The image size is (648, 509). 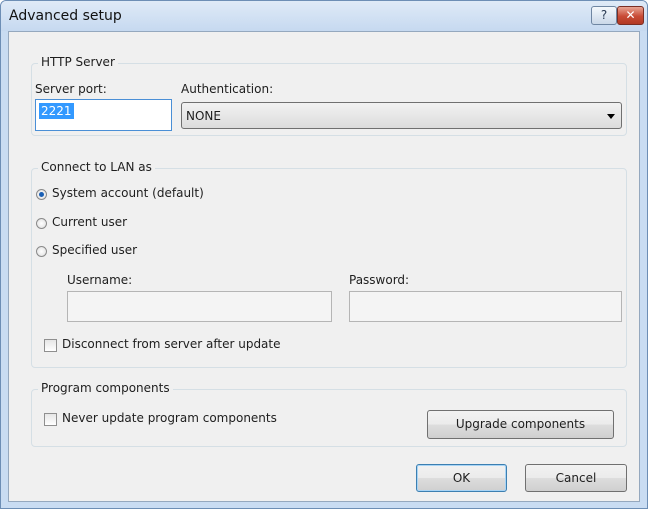 I want to click on never-update-label: Never update program components, so click(x=169, y=418).